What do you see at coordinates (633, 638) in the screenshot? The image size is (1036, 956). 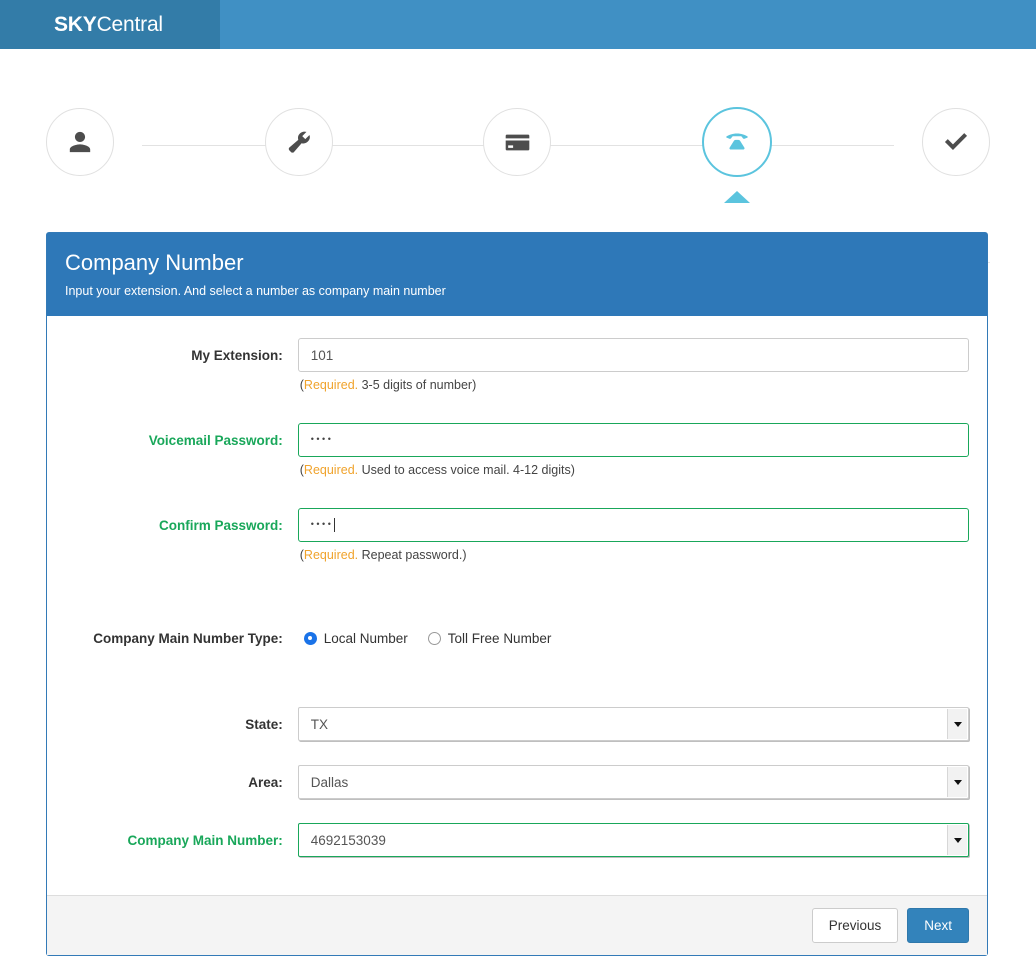 I see `number-type-radio-group: Local Number Toll Free Number` at bounding box center [633, 638].